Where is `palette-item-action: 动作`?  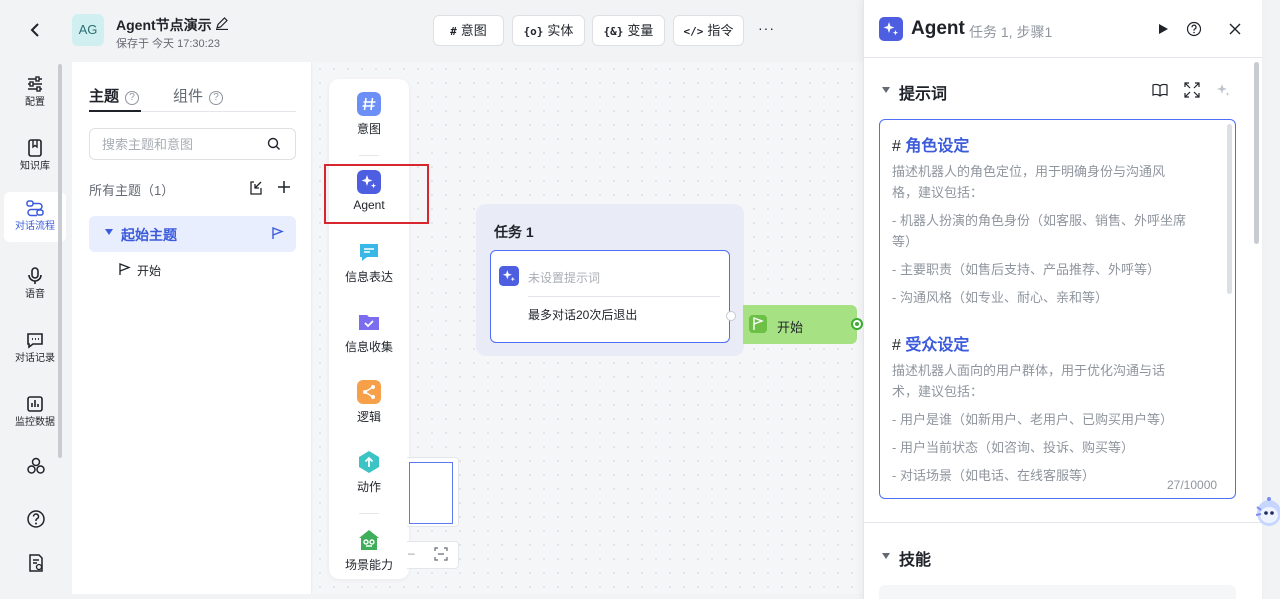
palette-item-action: 动作 is located at coordinates (369, 480).